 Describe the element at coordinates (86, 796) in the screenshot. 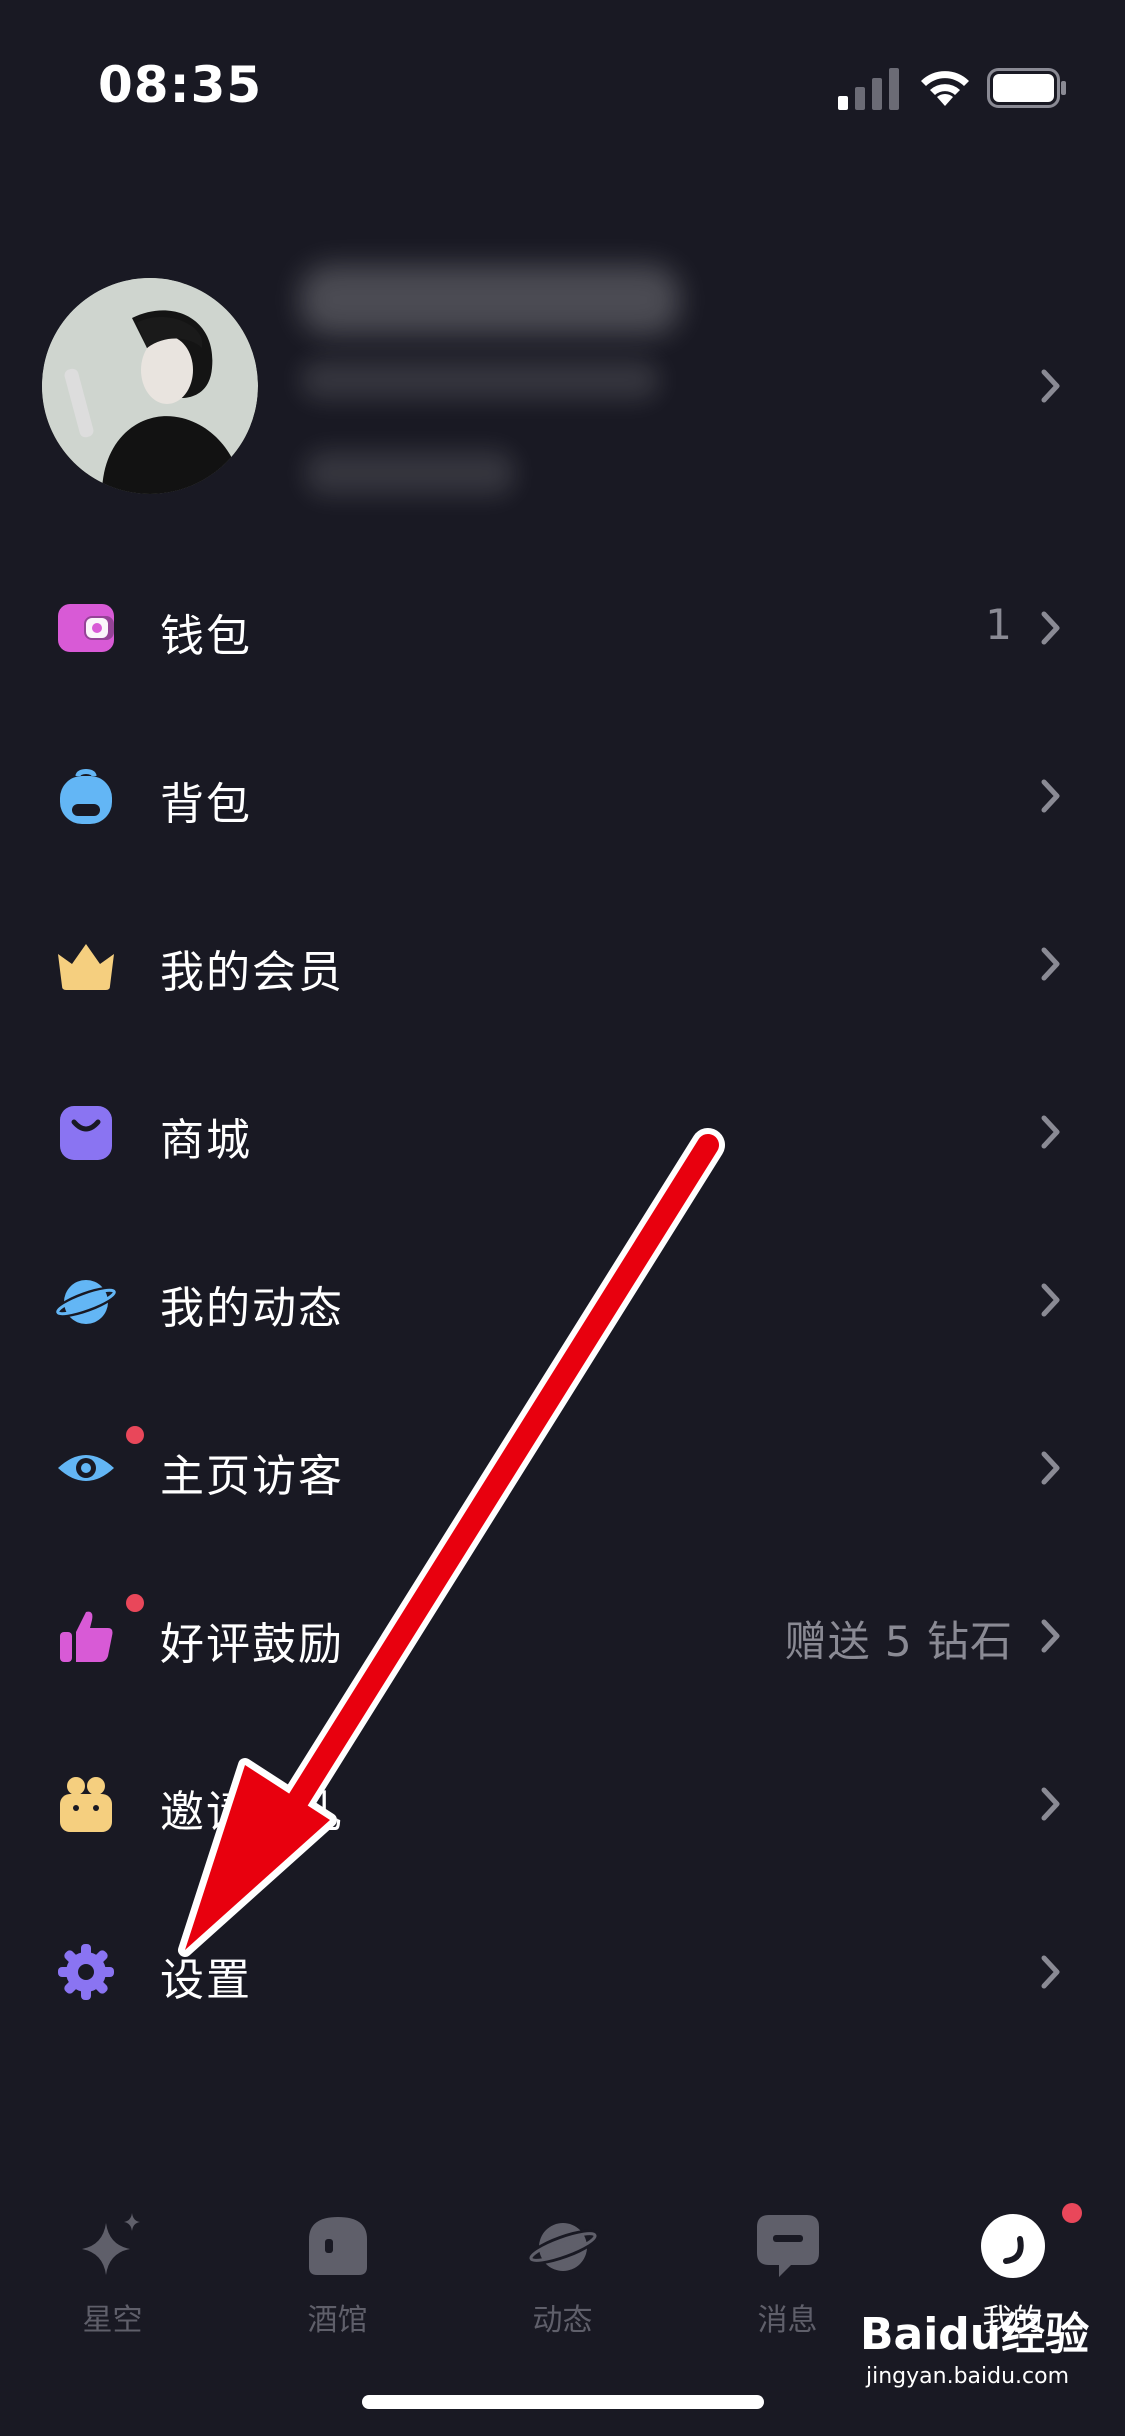

I see `backpack-icon` at that location.